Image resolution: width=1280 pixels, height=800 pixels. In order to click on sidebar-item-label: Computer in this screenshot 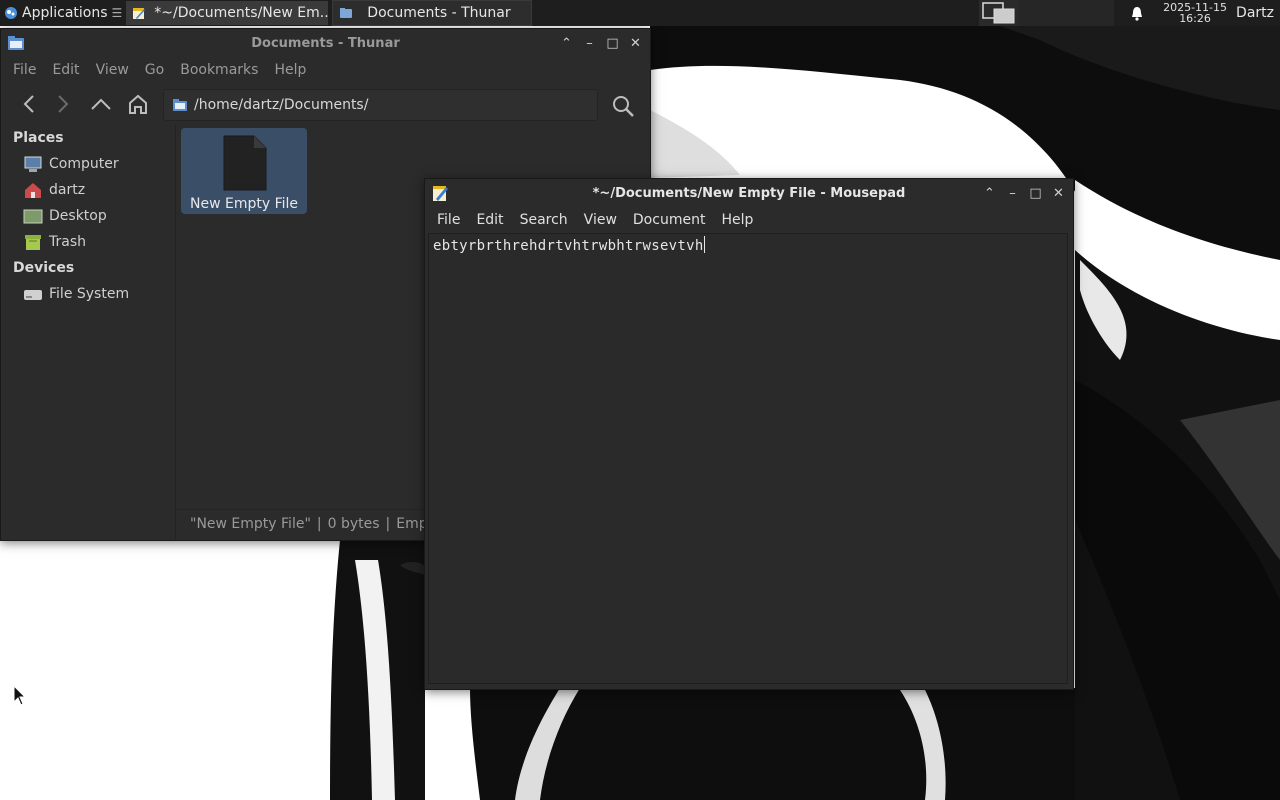, I will do `click(84, 164)`.